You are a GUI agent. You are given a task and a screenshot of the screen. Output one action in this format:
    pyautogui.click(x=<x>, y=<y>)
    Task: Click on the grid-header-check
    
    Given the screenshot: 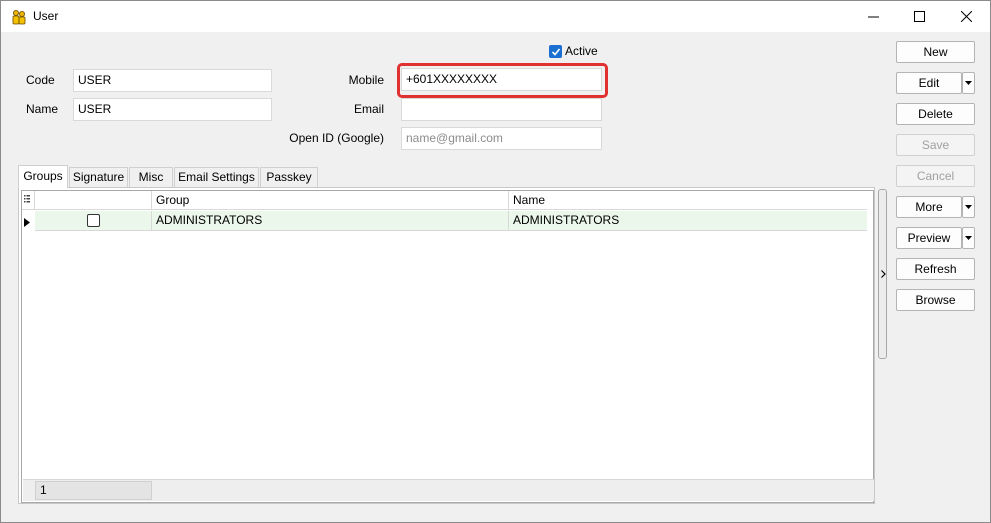 What is the action you would take?
    pyautogui.click(x=93, y=200)
    